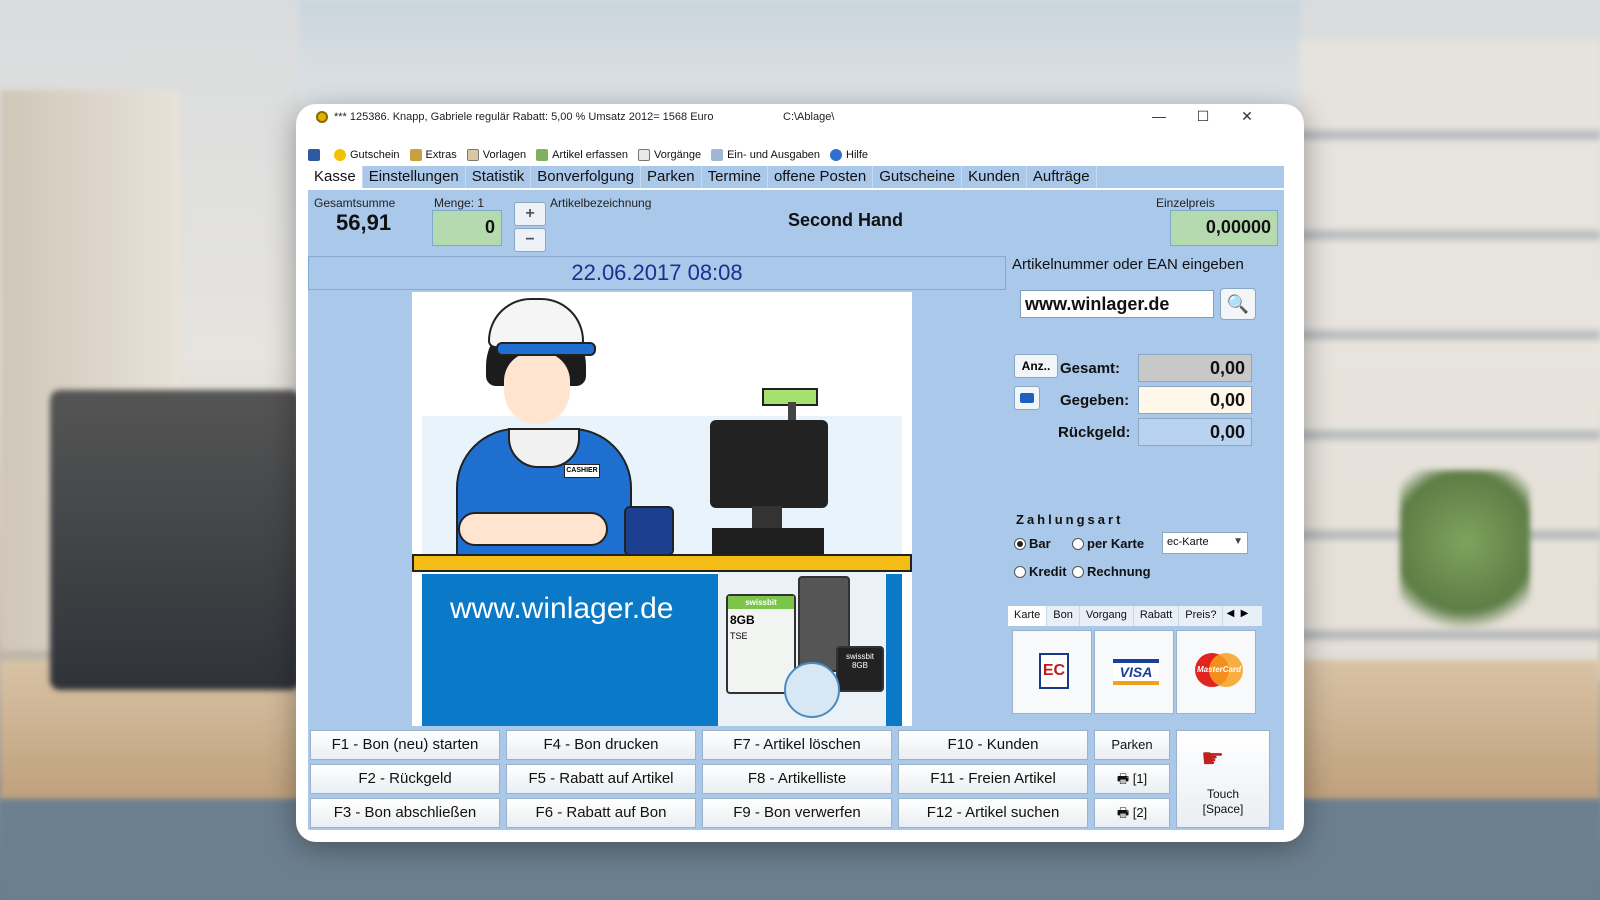 The image size is (1600, 900). What do you see at coordinates (546, 349) in the screenshot?
I see `cashier-cap-brim` at bounding box center [546, 349].